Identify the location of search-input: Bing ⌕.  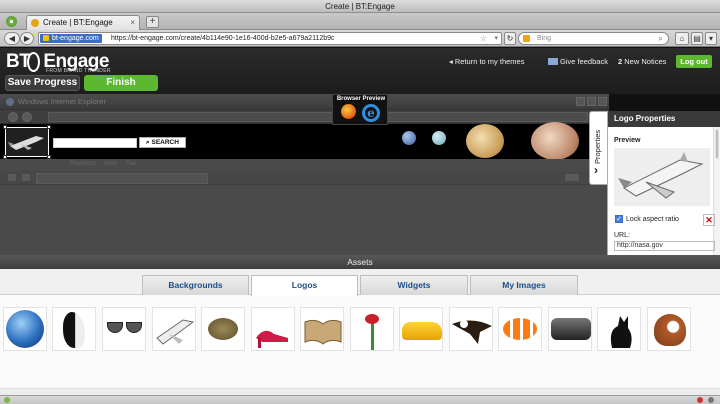
(593, 38).